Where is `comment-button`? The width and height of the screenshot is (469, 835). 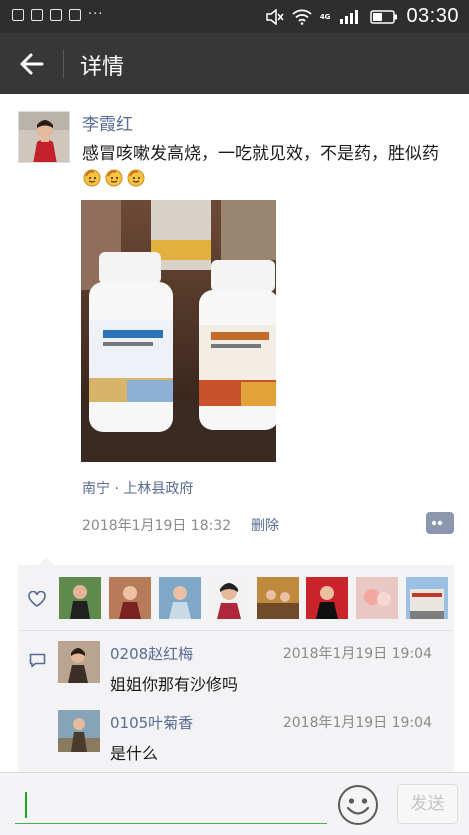
comment-button is located at coordinates (440, 523).